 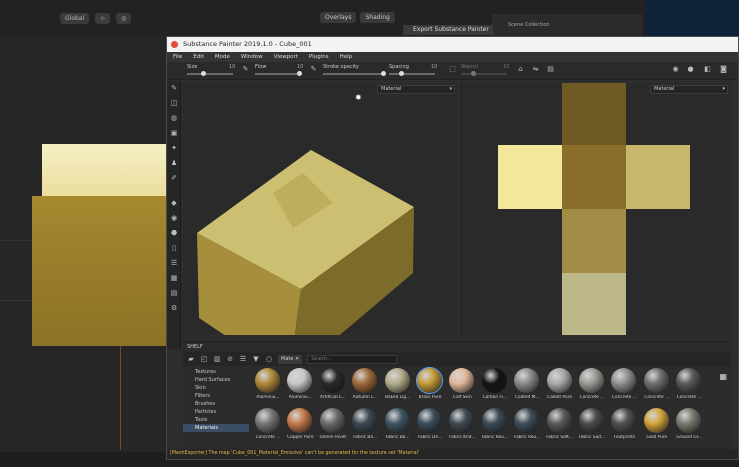 I want to click on category-materials: Materials, so click(x=216, y=428).